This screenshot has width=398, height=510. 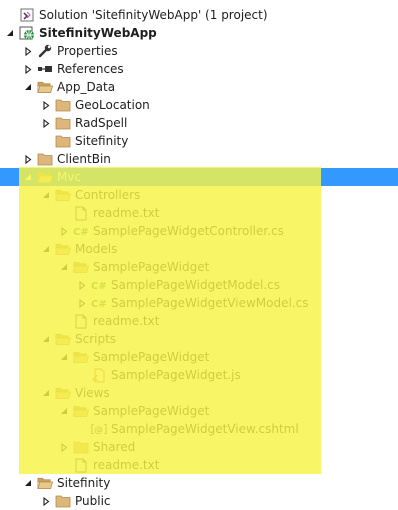 I want to click on tree-item-samplepagewidgetmodel-cs: C# SamplePageWidgetModel.cs, so click(x=199, y=285).